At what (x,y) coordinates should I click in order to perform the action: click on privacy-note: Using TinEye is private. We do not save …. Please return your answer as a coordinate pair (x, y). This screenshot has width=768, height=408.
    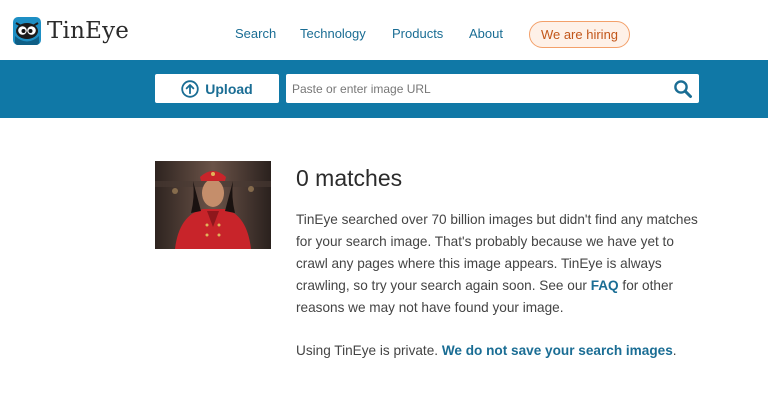
    Looking at the image, I should click on (501, 351).